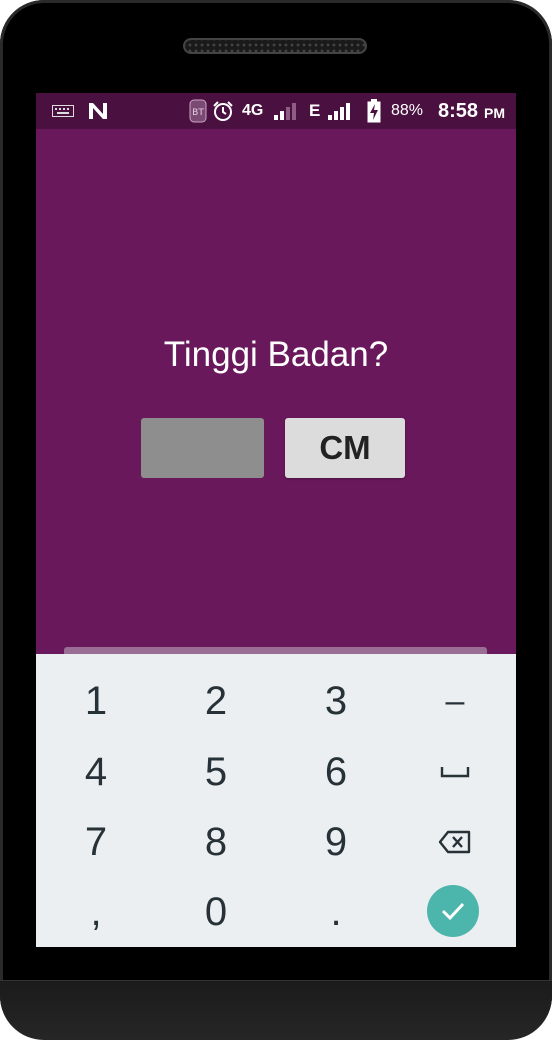 Image resolution: width=552 pixels, height=1040 pixels. What do you see at coordinates (276, 1010) in the screenshot?
I see `phone-chin` at bounding box center [276, 1010].